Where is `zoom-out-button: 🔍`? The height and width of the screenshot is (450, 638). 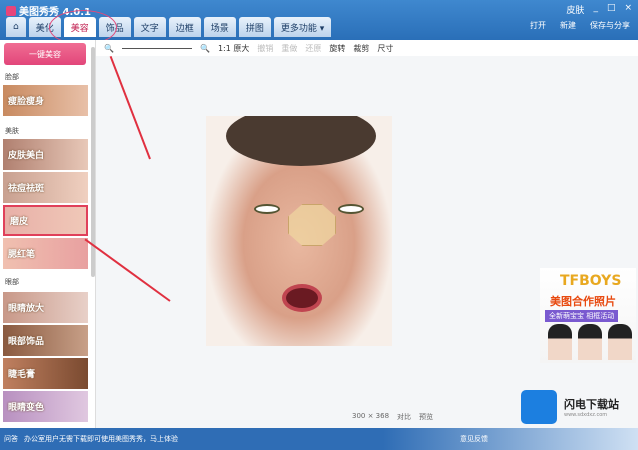 zoom-out-button: 🔍 is located at coordinates (109, 48).